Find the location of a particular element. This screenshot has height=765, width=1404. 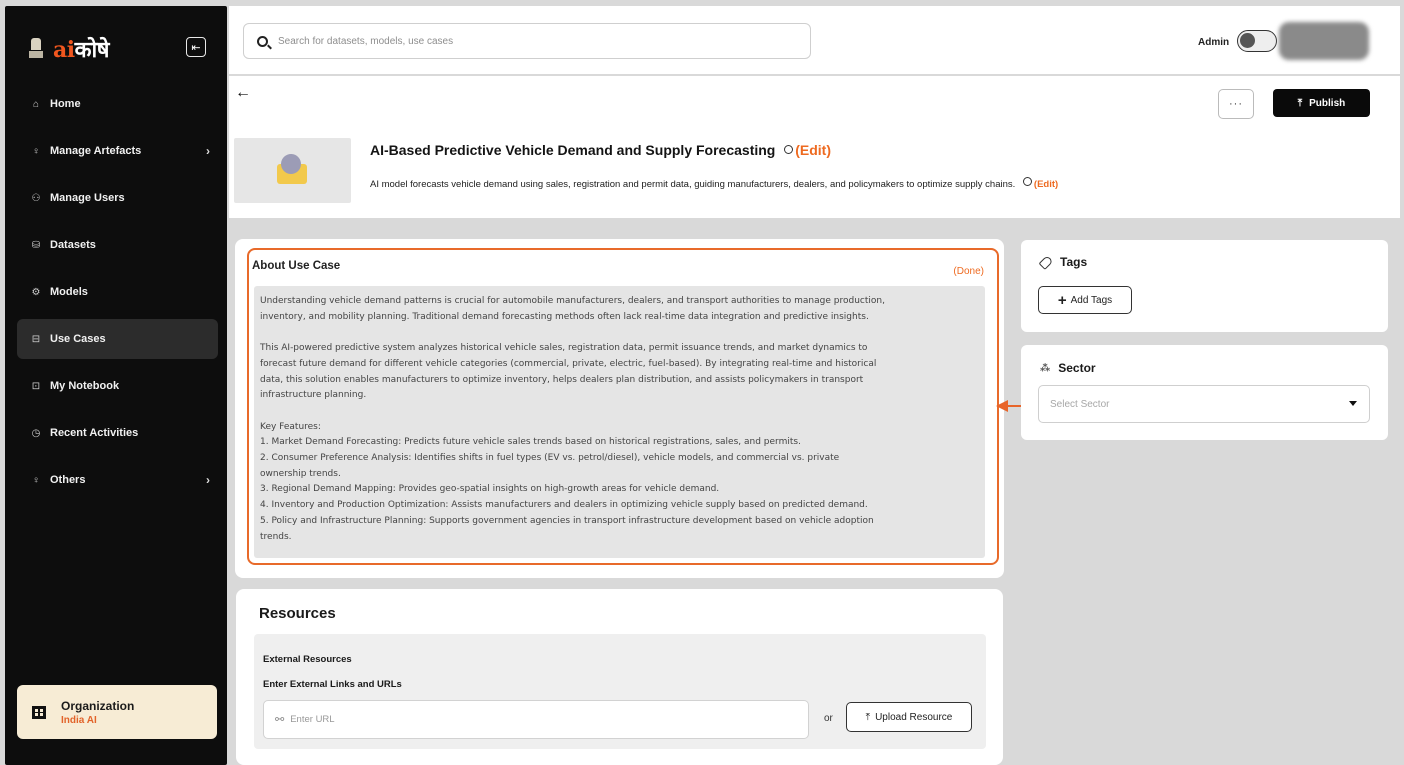

back-arrow-icon: ← is located at coordinates (243, 93).